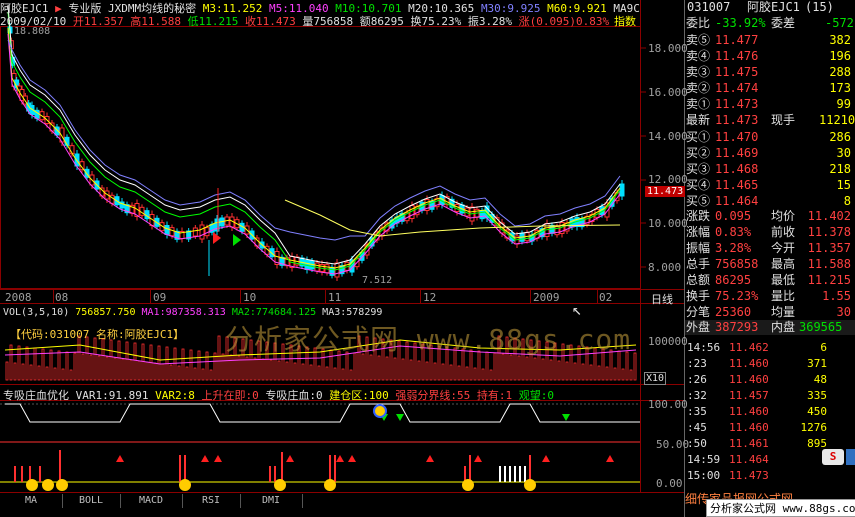 The height and width of the screenshot is (517, 855). Describe the element at coordinates (770, 153) in the screenshot. I see `bid-row: 买② 11.469 30` at that location.